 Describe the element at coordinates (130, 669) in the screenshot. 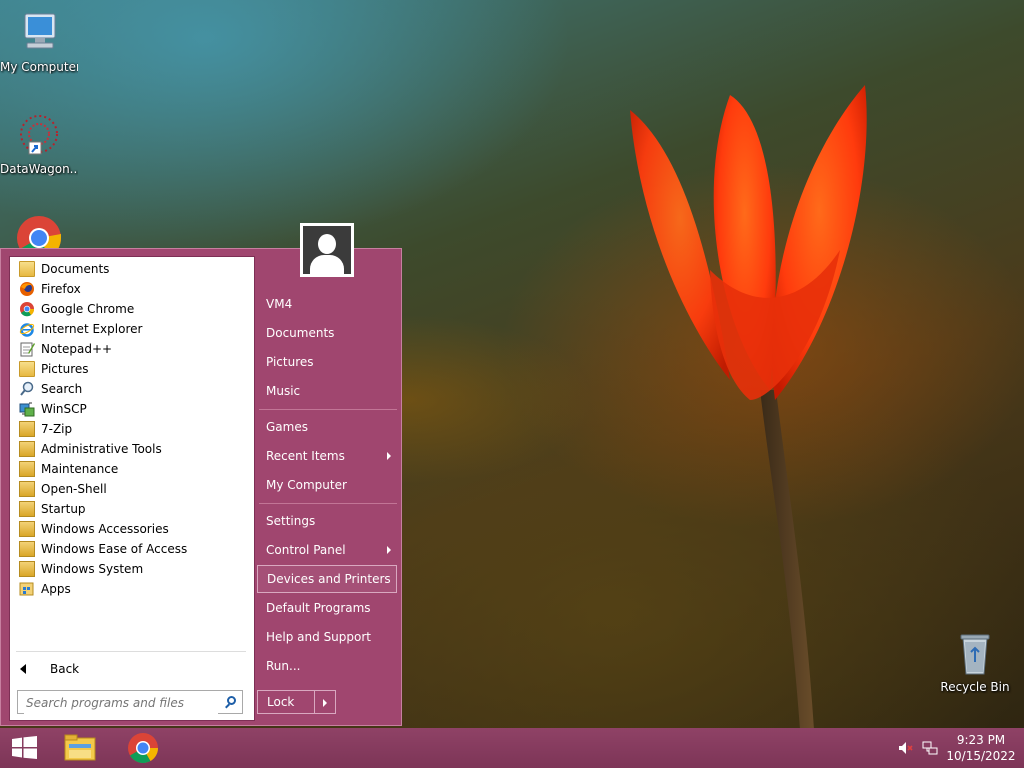

I see `back-button: Back` at that location.